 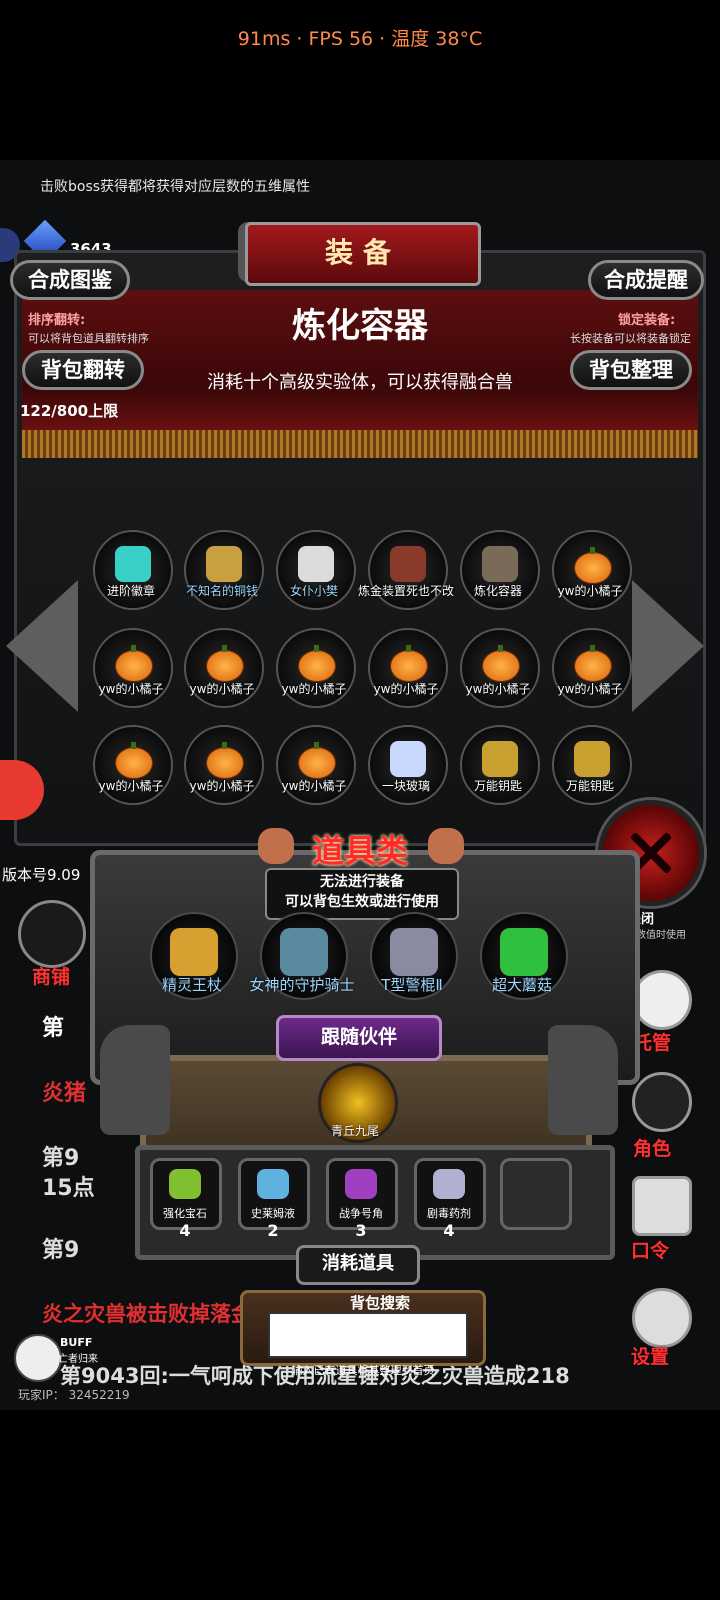 I want to click on bag-capacity: 122/800上限, so click(x=69, y=411).